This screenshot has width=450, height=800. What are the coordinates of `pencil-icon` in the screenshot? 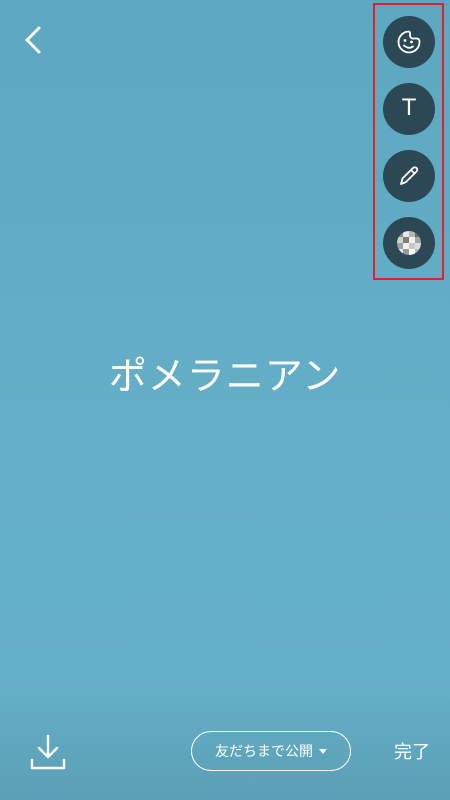 It's located at (409, 175).